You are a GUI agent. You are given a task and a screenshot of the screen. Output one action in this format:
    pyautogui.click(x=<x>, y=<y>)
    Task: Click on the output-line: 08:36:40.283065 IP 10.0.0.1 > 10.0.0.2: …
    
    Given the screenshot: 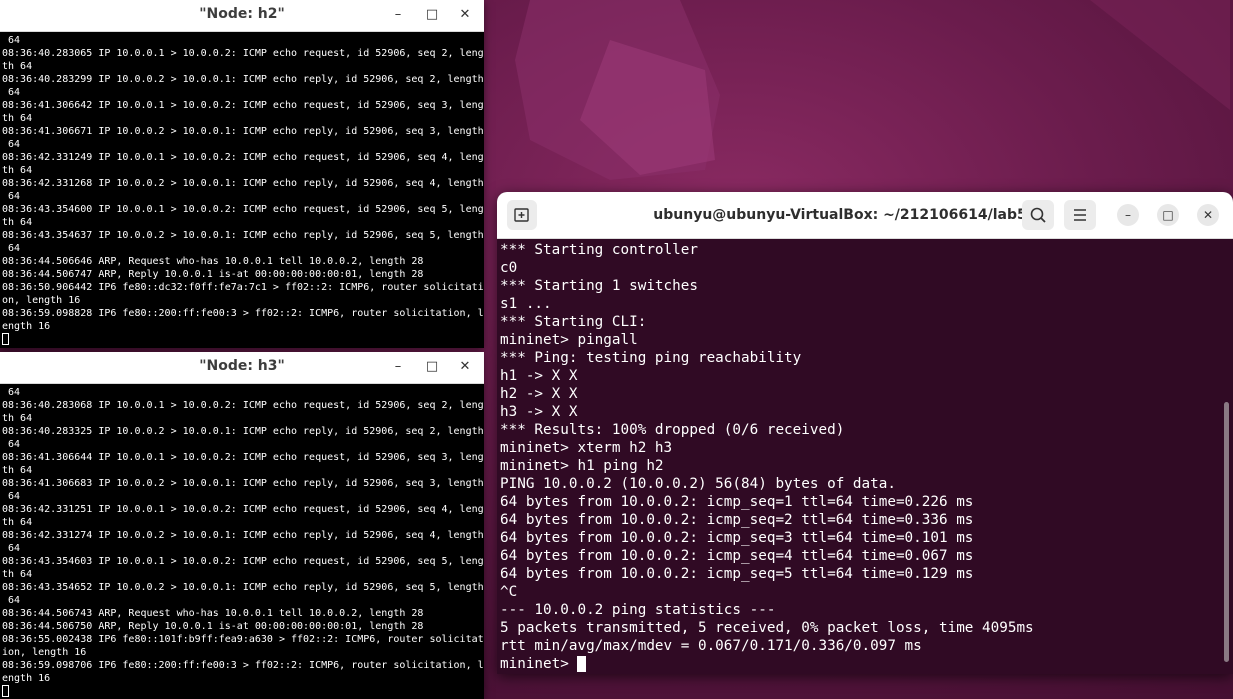 What is the action you would take?
    pyautogui.click(x=243, y=53)
    